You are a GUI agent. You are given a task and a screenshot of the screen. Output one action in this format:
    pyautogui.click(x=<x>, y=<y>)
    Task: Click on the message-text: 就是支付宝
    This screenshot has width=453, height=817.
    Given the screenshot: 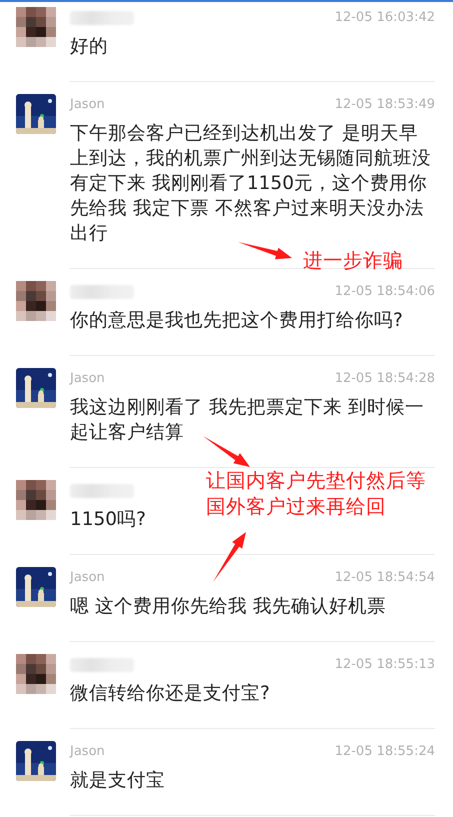 What is the action you would take?
    pyautogui.click(x=117, y=781)
    